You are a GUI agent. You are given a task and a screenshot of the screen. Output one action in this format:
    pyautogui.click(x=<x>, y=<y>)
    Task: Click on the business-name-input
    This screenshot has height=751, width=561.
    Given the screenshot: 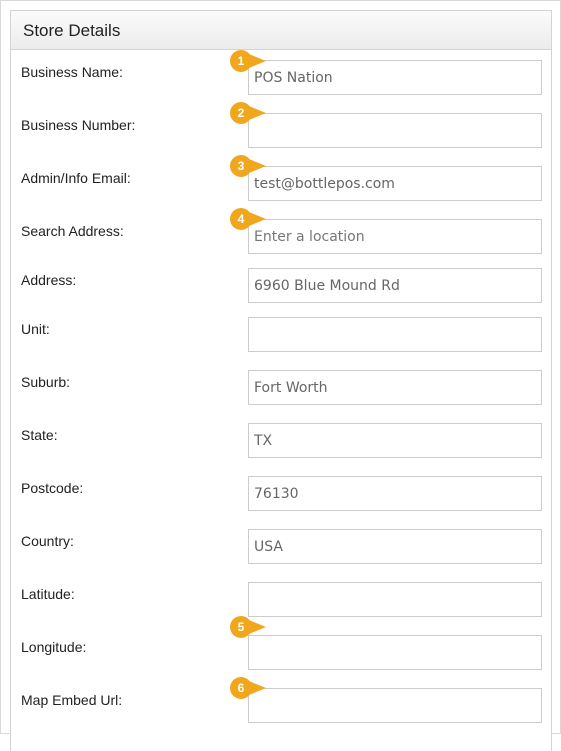 What is the action you would take?
    pyautogui.click(x=395, y=77)
    